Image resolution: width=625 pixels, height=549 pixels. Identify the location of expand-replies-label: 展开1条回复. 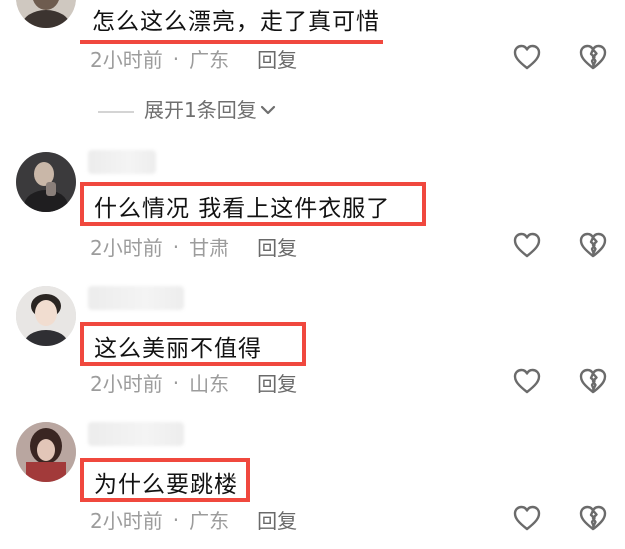
(200, 110).